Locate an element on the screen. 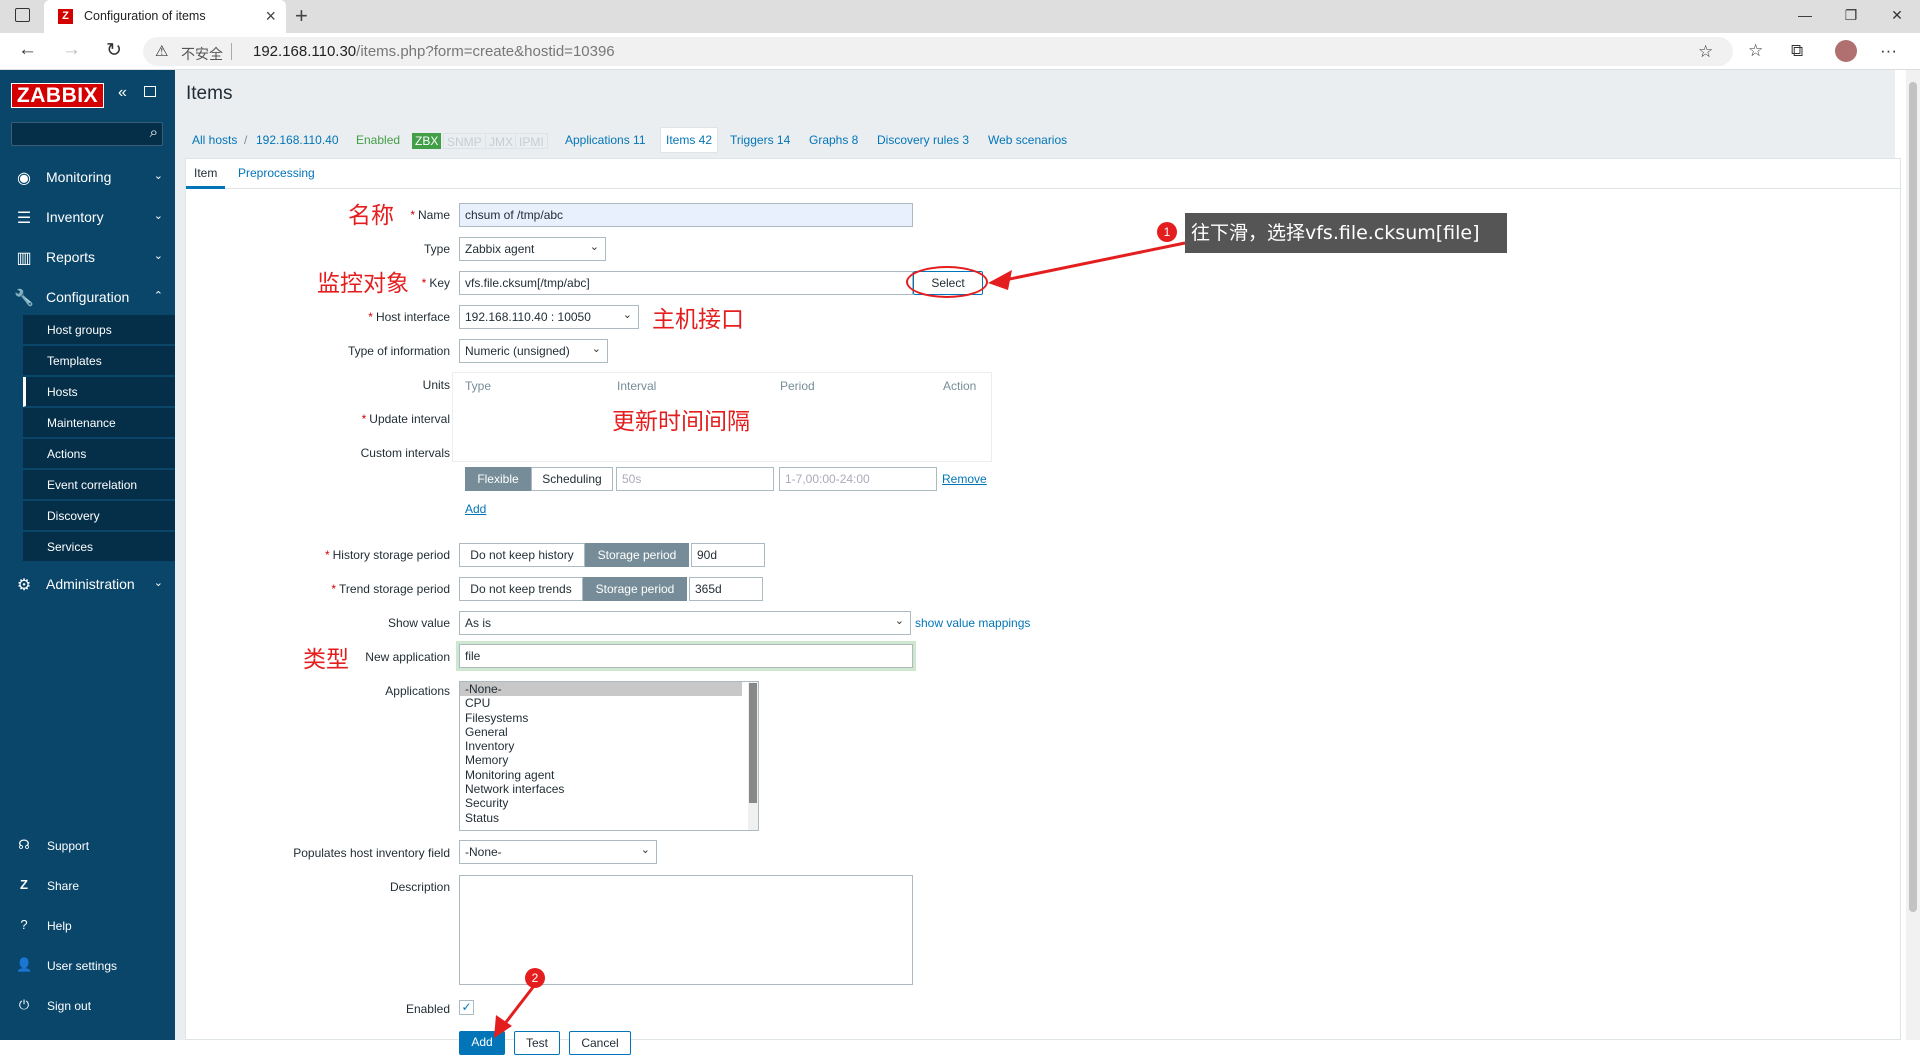 This screenshot has height=1055, width=1920. name-input: chsum of /tmp/abc is located at coordinates (686, 215).